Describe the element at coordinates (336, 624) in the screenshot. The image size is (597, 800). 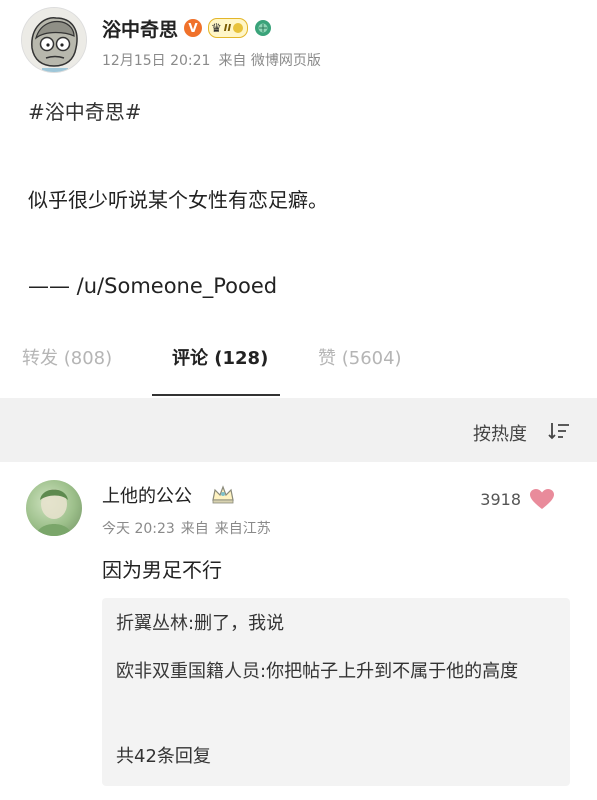
I see `reply-item: 折翼丛林:删了，我说` at that location.